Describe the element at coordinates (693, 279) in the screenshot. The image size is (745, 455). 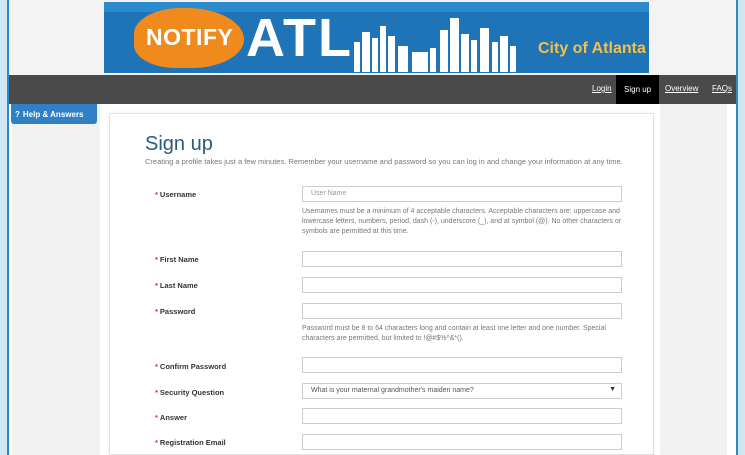
I see `right-gutter` at that location.